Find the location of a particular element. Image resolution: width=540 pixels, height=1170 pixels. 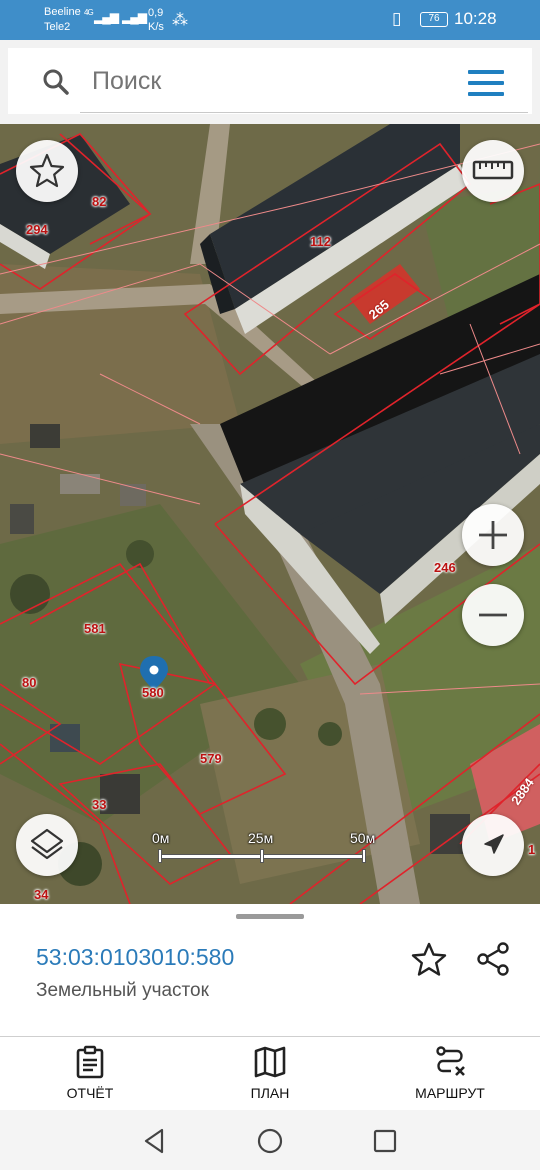

parcel-label: 82 is located at coordinates (99, 201).